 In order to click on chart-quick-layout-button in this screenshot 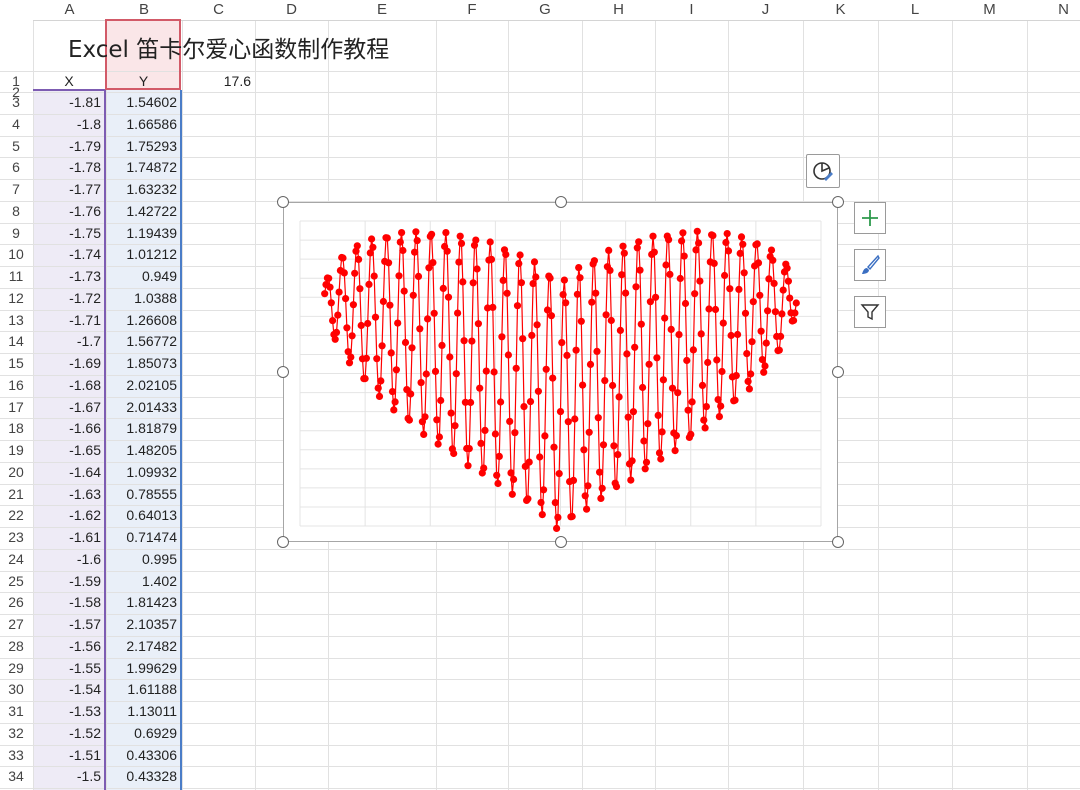, I will do `click(823, 171)`.